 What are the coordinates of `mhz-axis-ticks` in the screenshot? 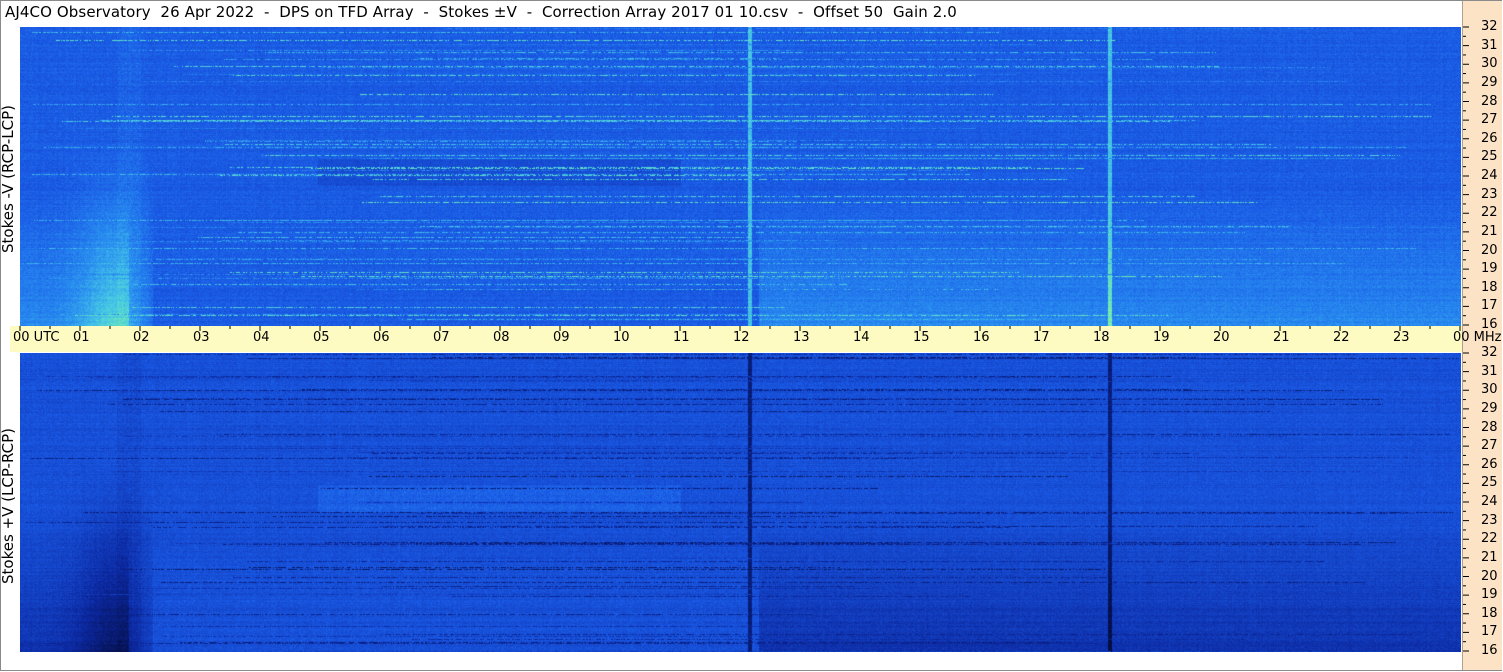 It's located at (1466, 339).